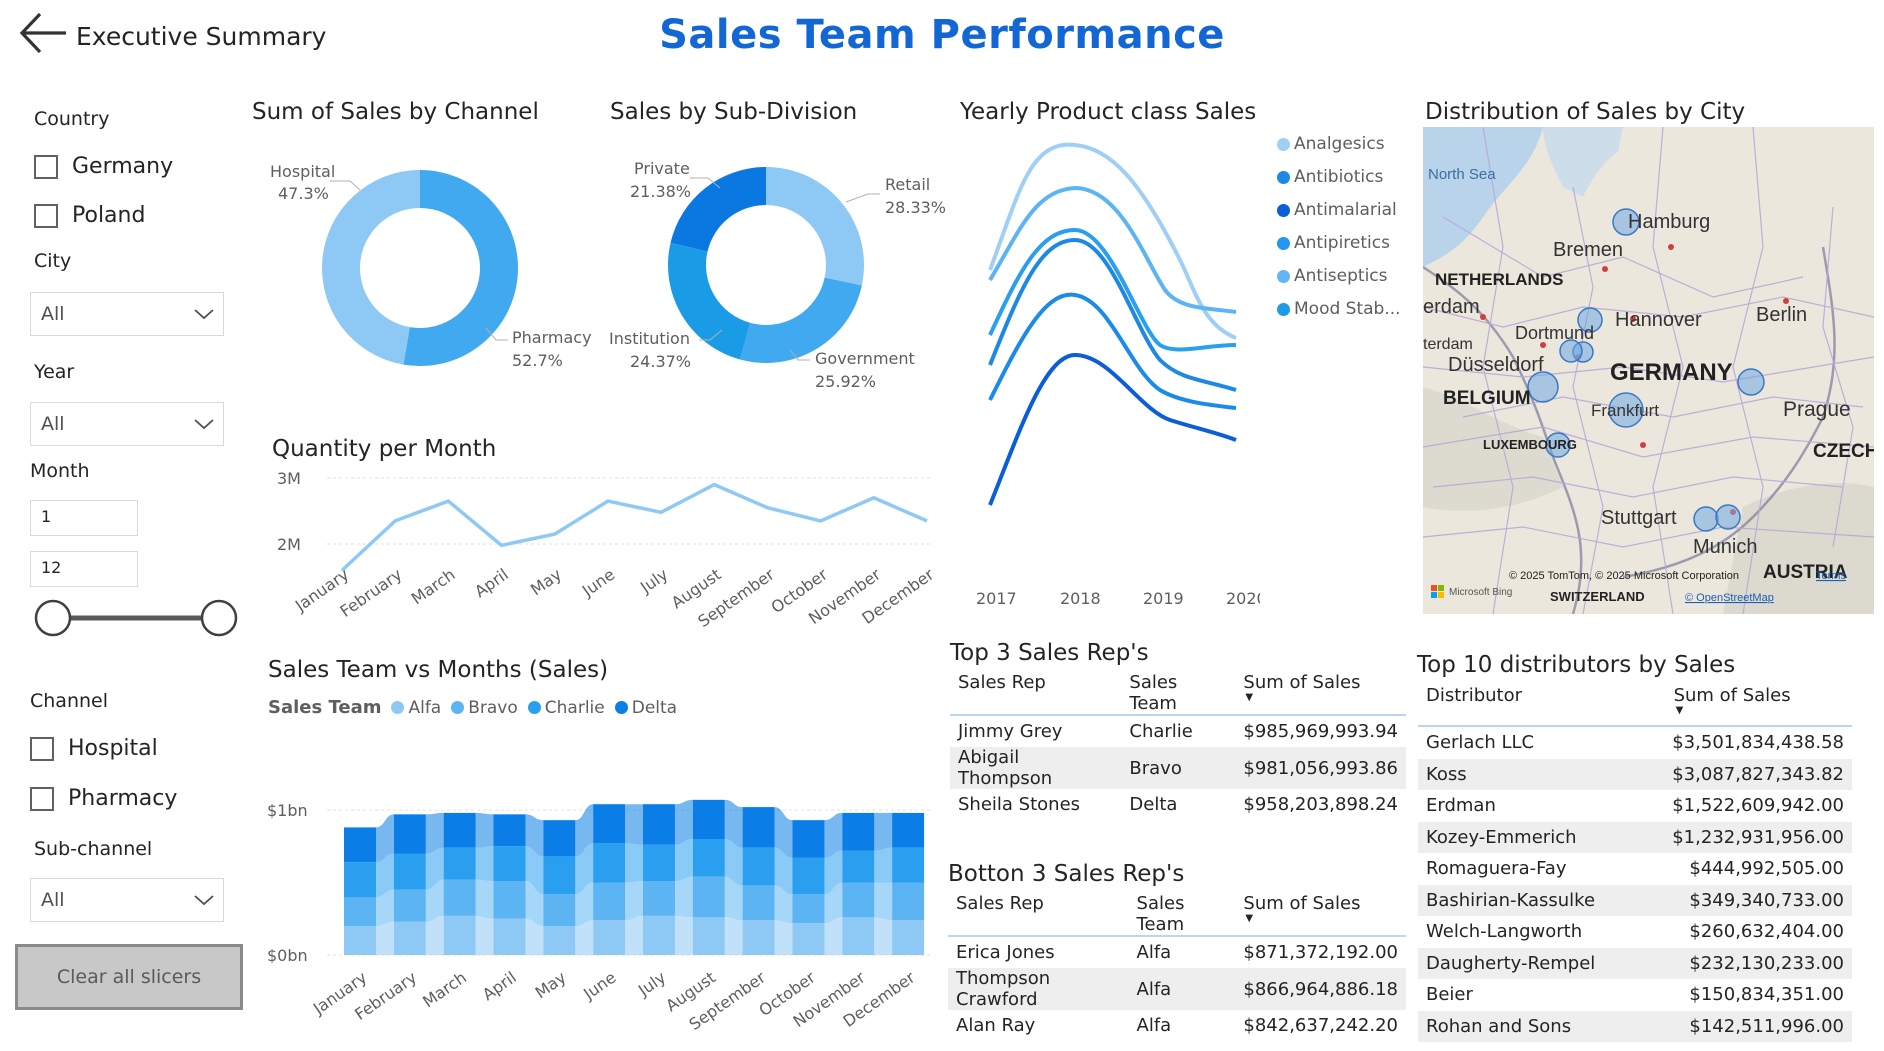 The height and width of the screenshot is (1051, 1884). Describe the element at coordinates (1729, 598) in the screenshot. I see `map-osm-link: © OpenStreetMap` at that location.